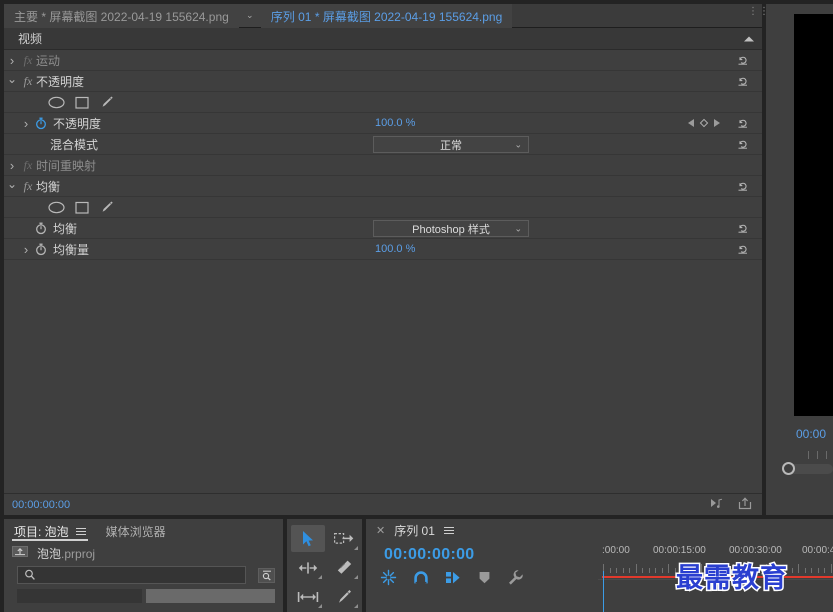 The width and height of the screenshot is (833, 612). What do you see at coordinates (383, 165) in the screenshot?
I see `effect-row-time-remapping: fx 时间重映射` at bounding box center [383, 165].